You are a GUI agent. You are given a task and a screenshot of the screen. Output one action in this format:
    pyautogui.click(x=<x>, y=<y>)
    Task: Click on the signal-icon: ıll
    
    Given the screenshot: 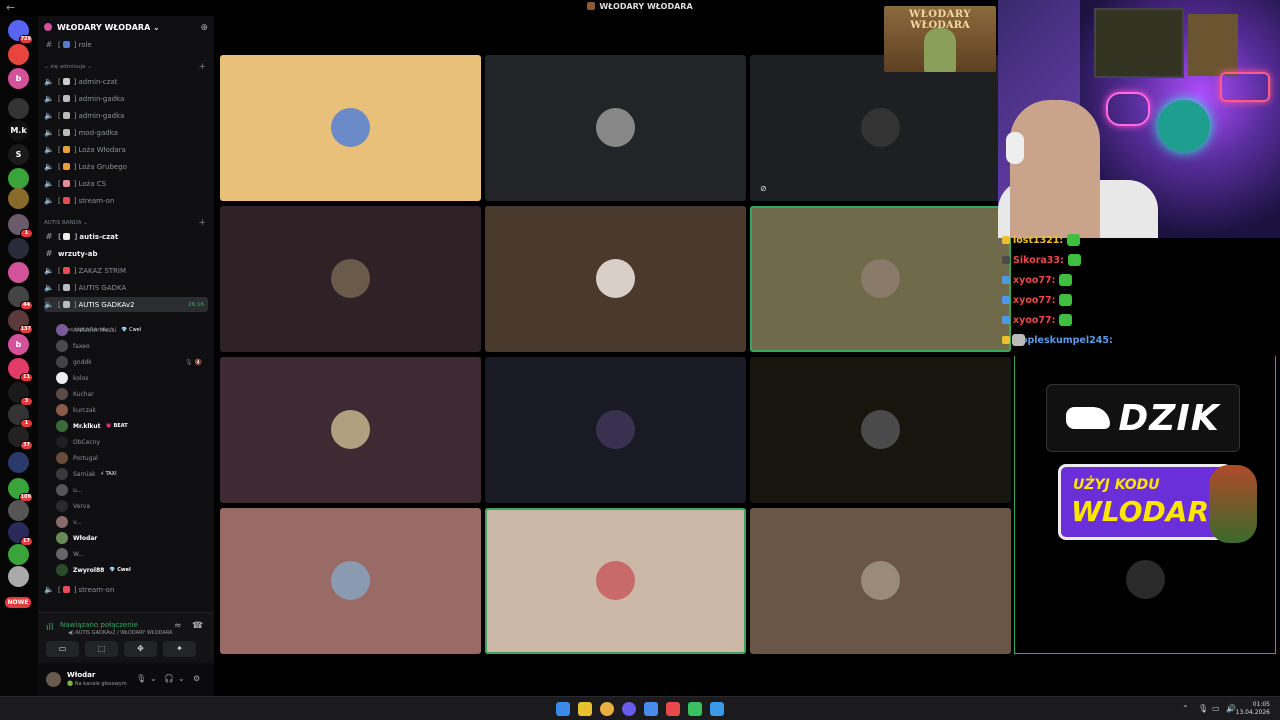 What is the action you would take?
    pyautogui.click(x=50, y=628)
    